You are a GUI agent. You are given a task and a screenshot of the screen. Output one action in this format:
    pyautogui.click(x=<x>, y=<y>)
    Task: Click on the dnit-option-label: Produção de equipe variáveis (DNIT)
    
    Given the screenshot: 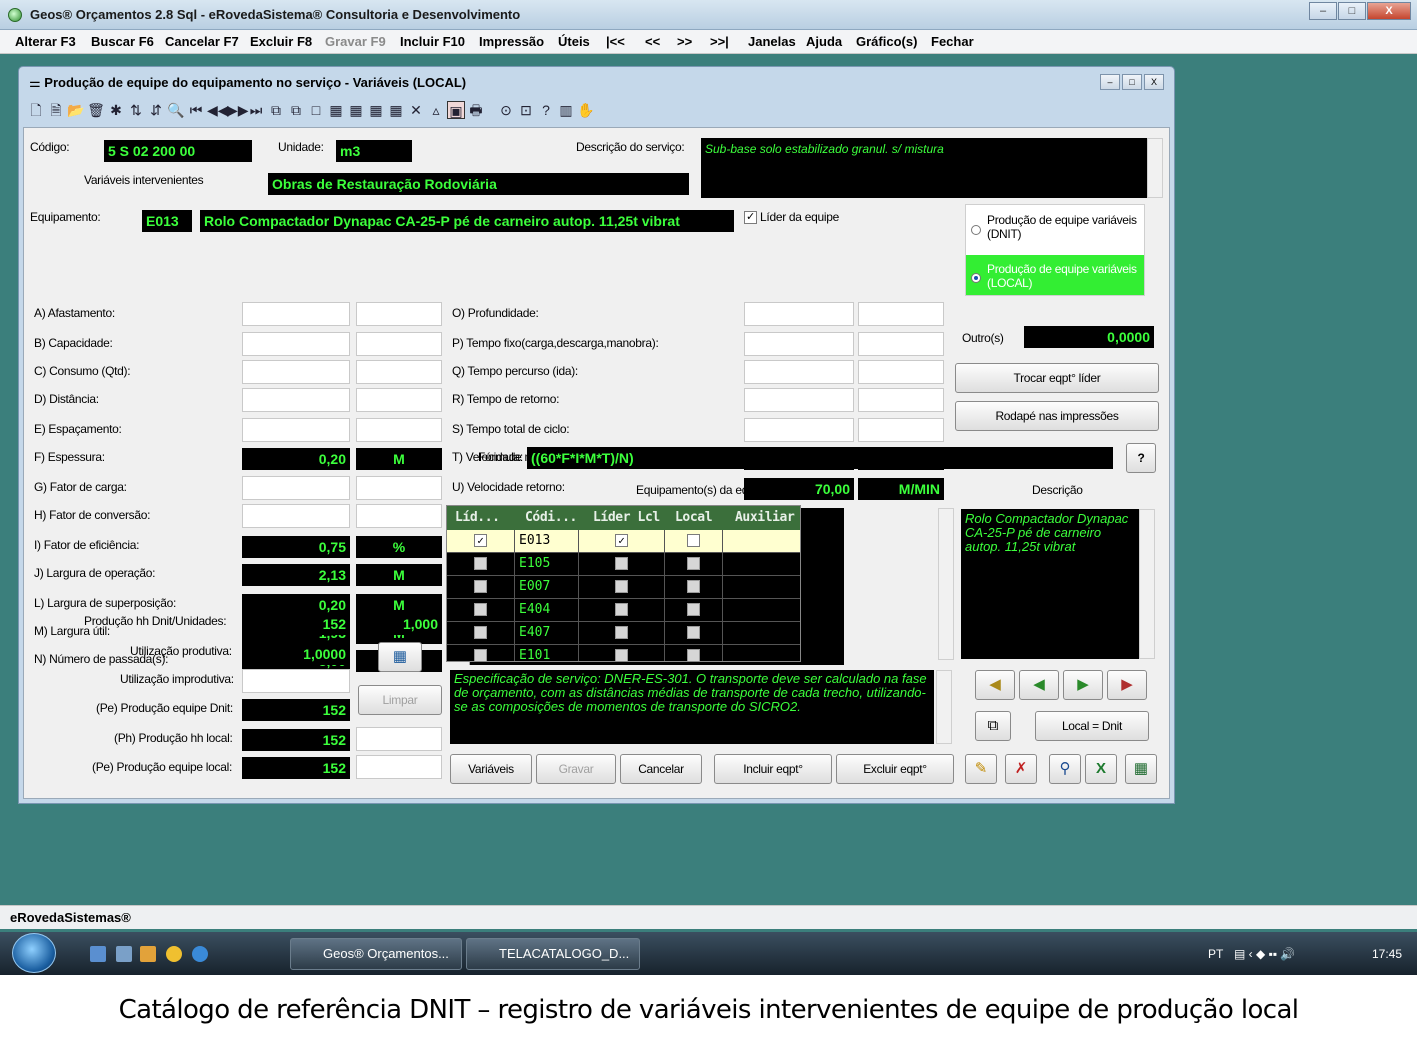 What is the action you would take?
    pyautogui.click(x=1065, y=227)
    